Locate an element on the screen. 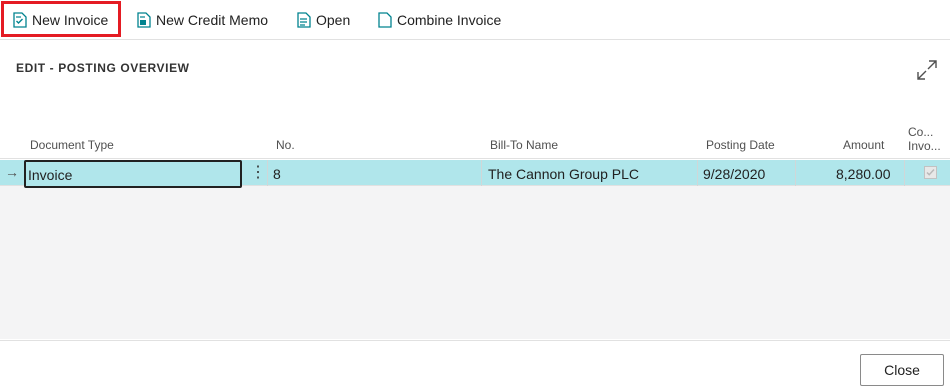 Image resolution: width=950 pixels, height=391 pixels. combine-invoice-checkbox is located at coordinates (930, 172).